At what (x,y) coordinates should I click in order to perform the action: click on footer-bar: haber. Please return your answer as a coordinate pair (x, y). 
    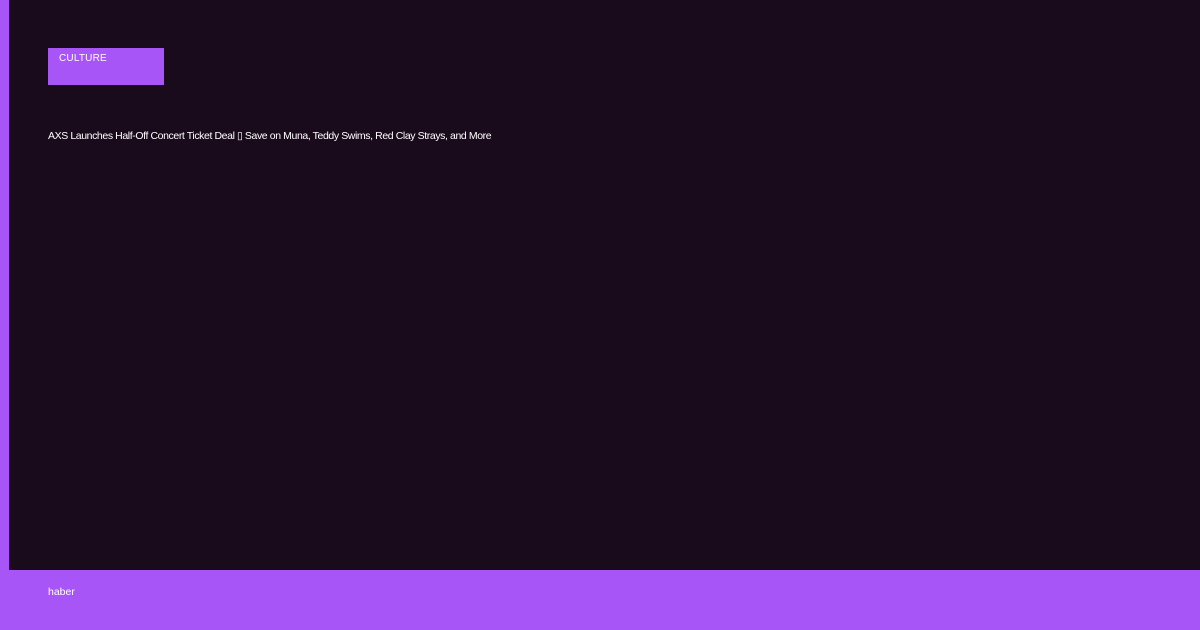
    Looking at the image, I should click on (600, 600).